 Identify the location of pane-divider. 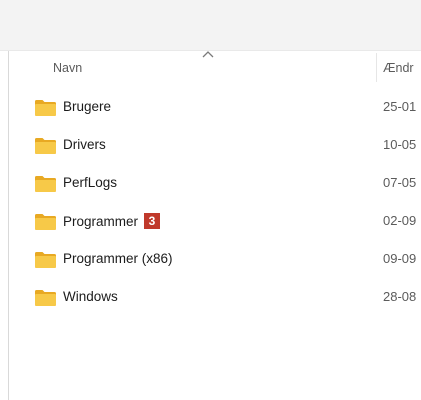
(8, 225).